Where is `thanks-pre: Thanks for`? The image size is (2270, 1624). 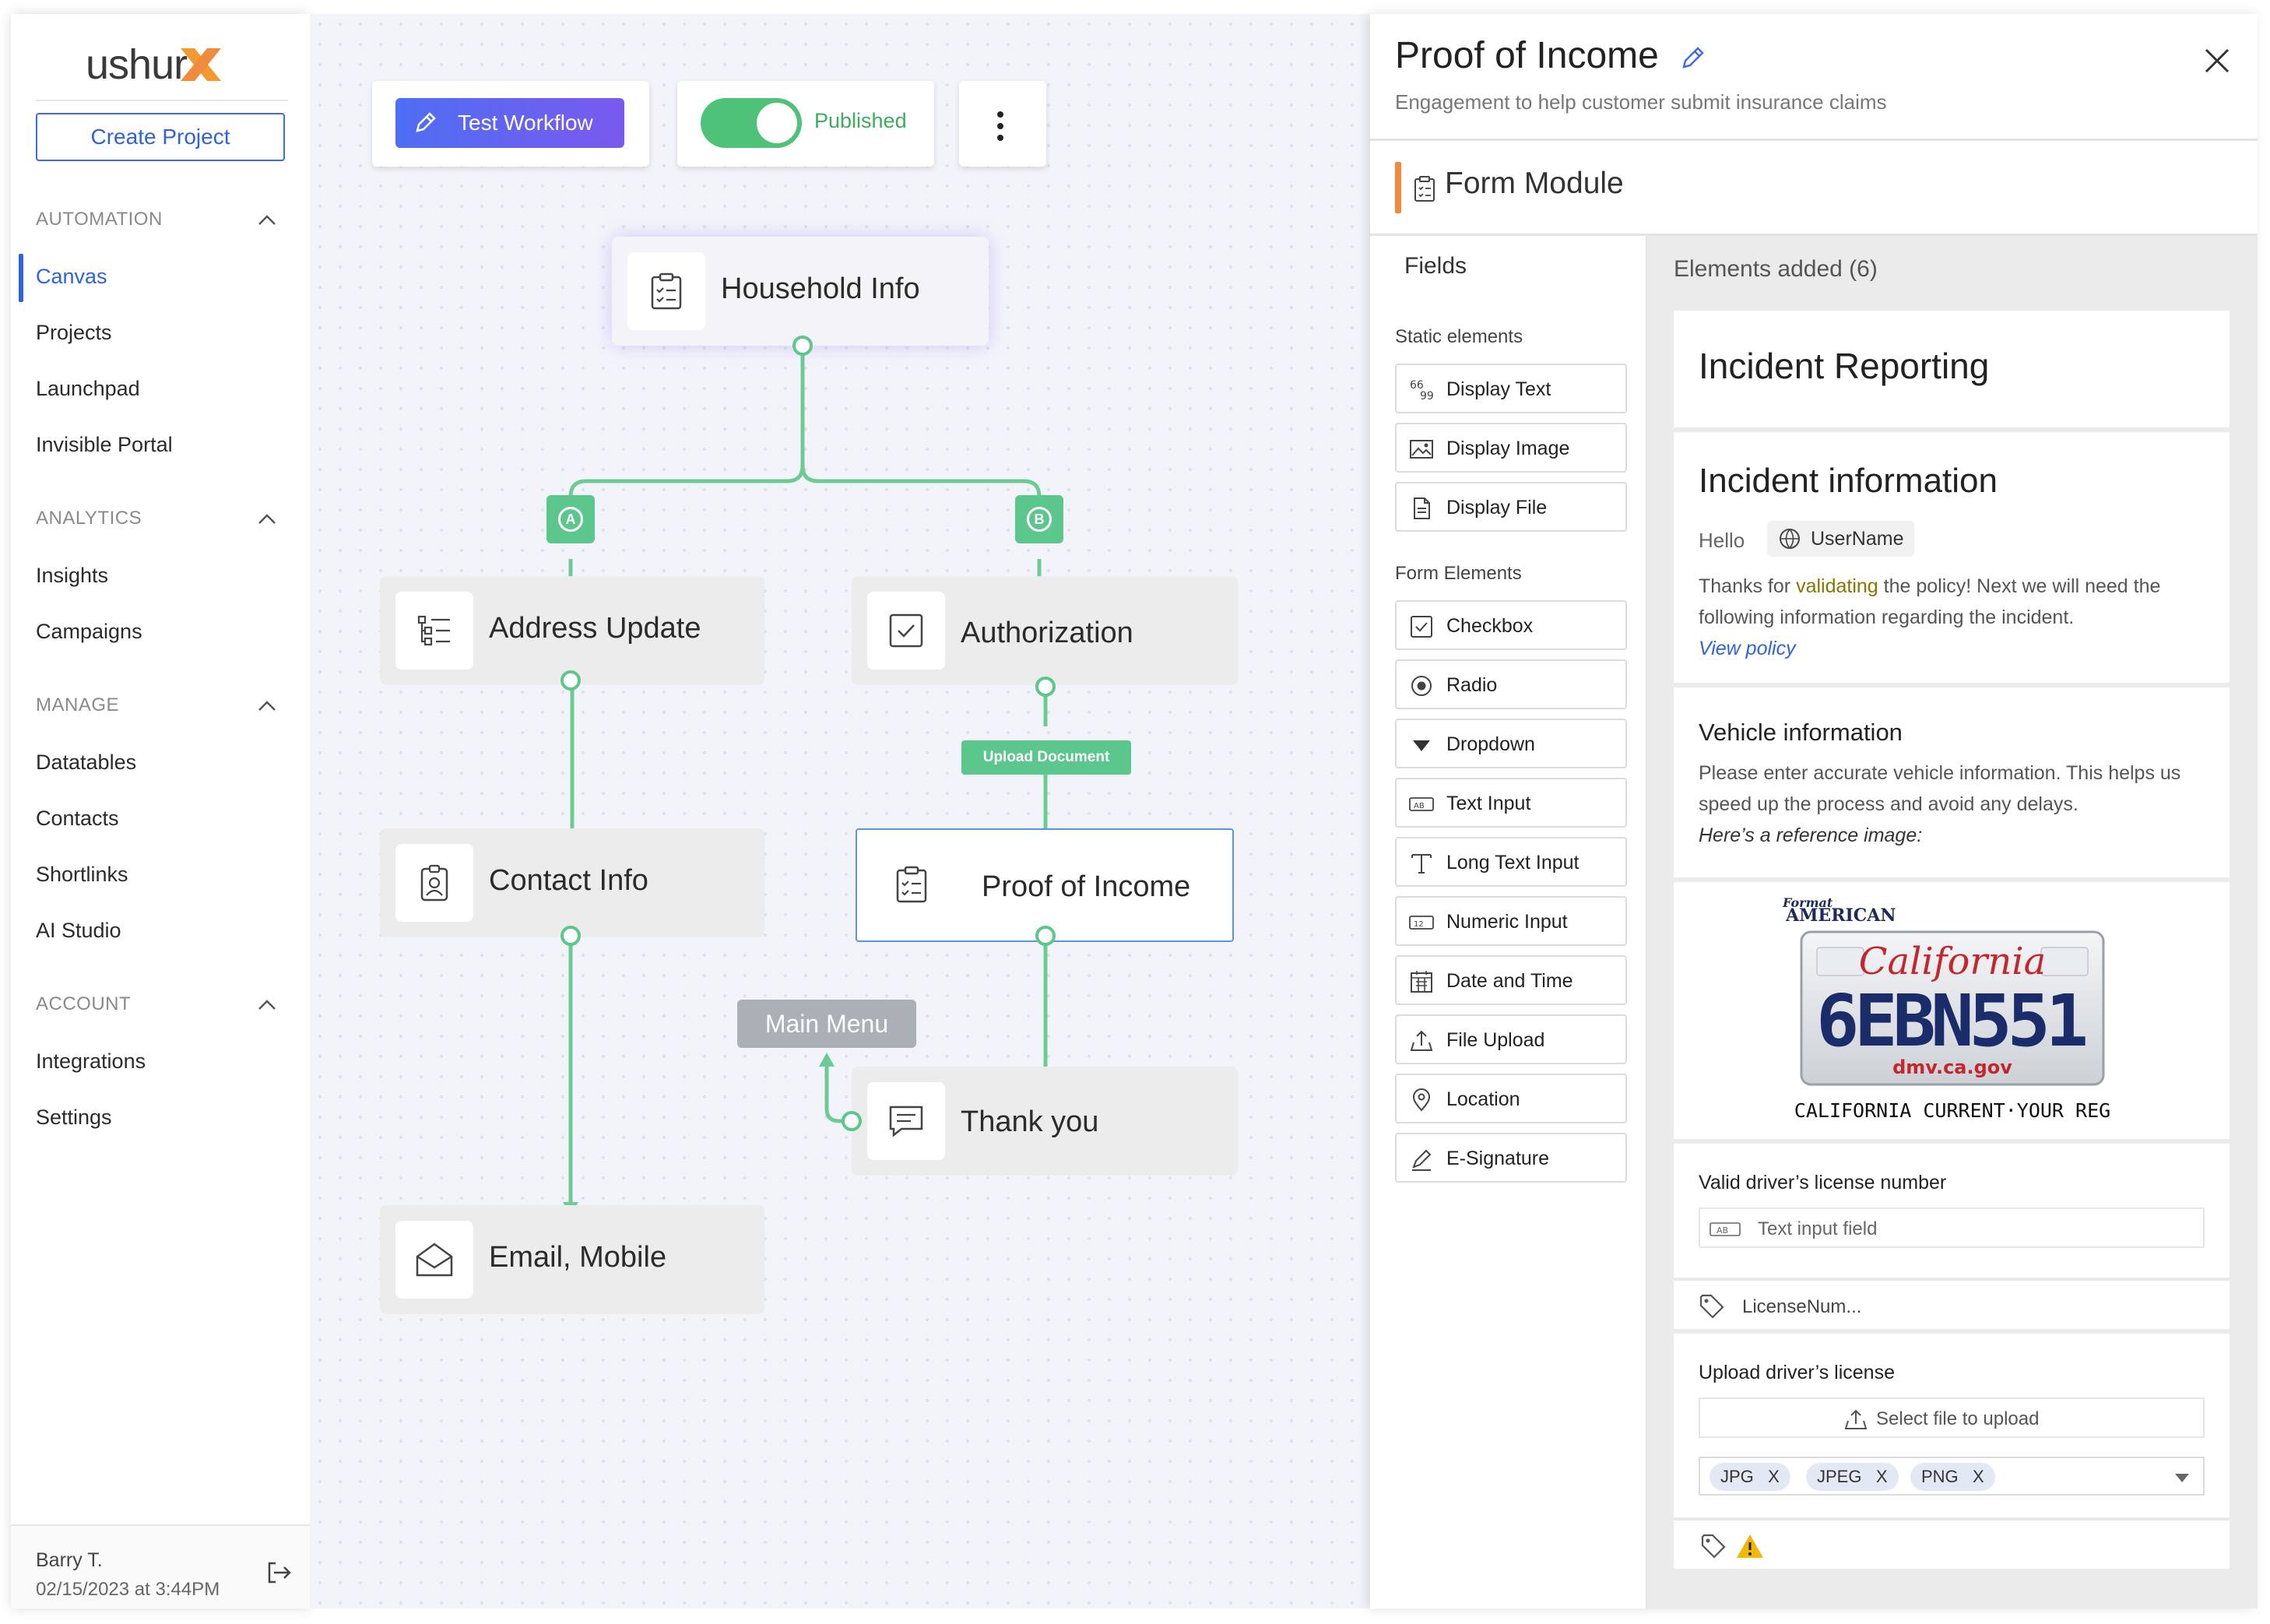
thanks-pre: Thanks for is located at coordinates (1748, 586).